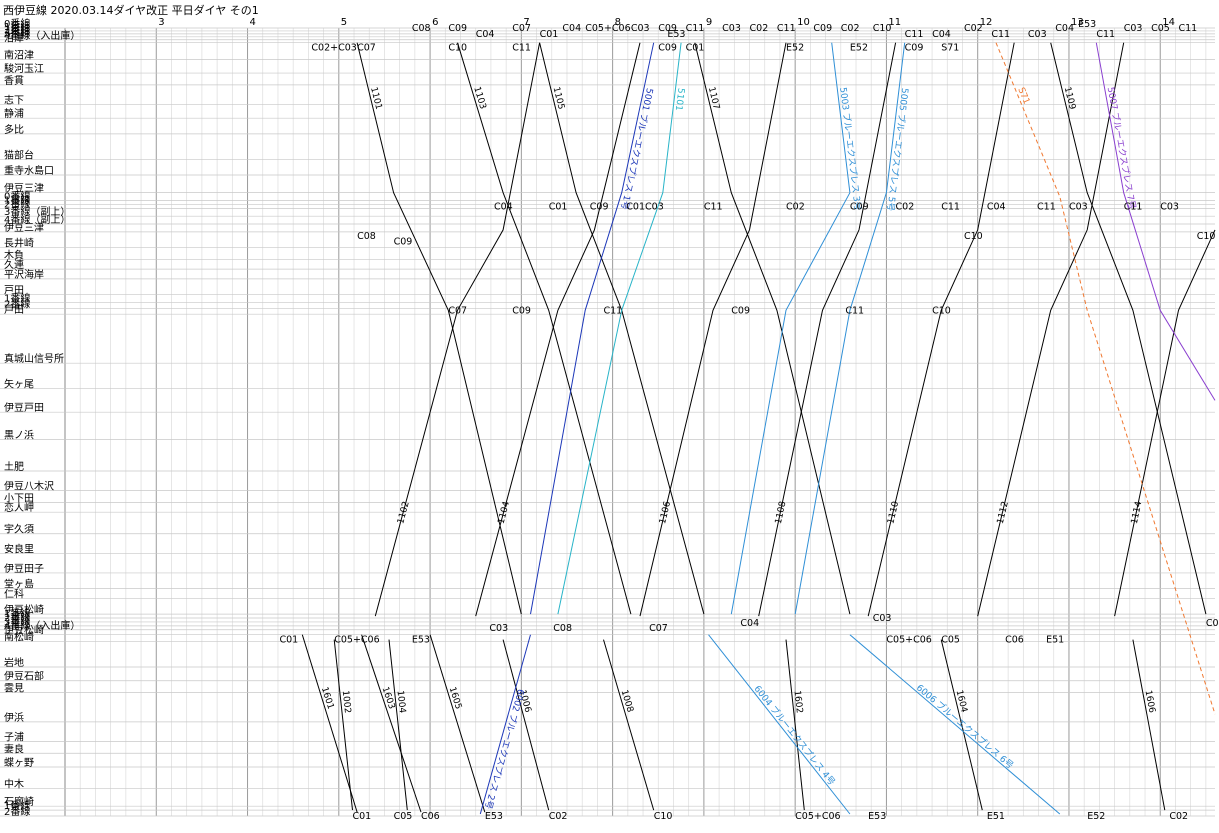  What do you see at coordinates (803, 22) in the screenshot?
I see `hour-tick-label: 10` at bounding box center [803, 22].